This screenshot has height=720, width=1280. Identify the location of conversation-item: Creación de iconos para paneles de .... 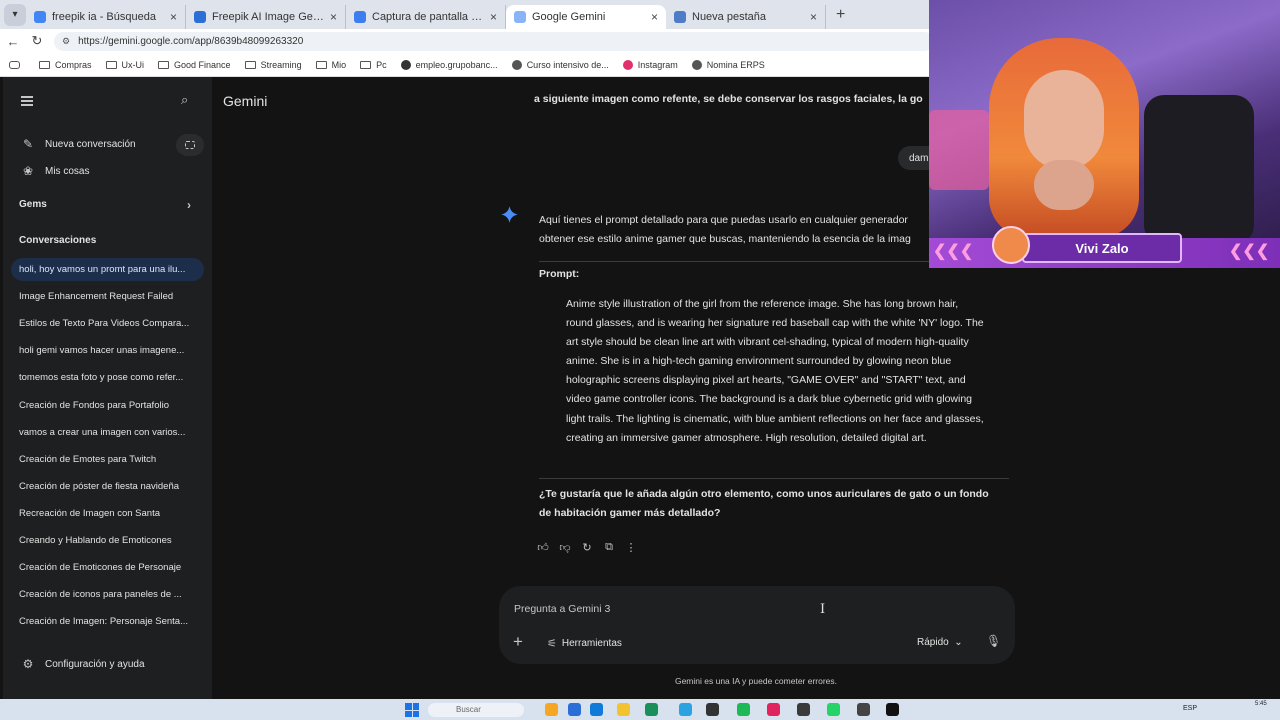
(107, 594).